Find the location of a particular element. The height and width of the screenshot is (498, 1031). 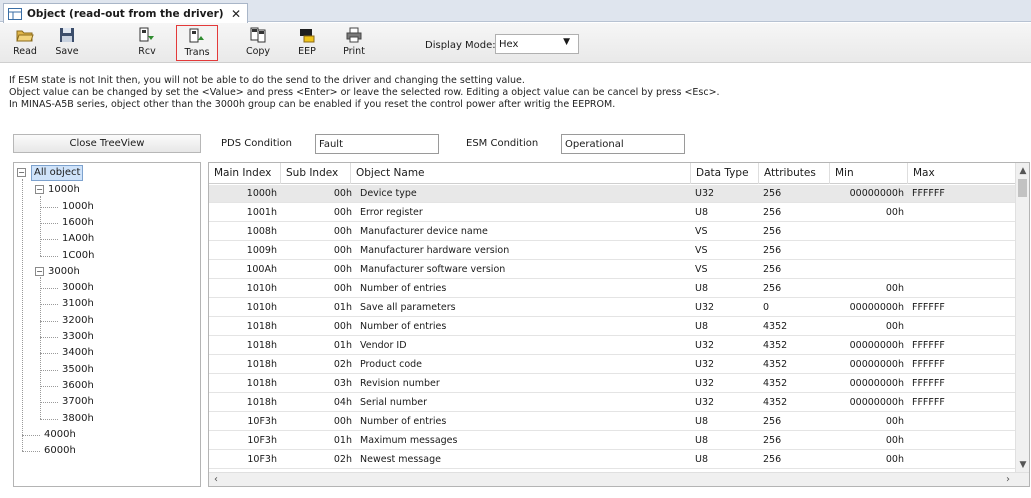

scroll-up-icon: ▲ is located at coordinates (1022, 171).